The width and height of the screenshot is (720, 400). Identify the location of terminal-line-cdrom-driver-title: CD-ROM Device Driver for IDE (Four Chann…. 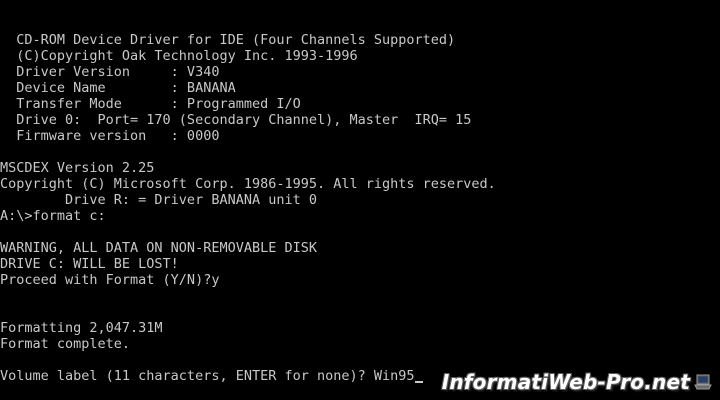
(228, 40).